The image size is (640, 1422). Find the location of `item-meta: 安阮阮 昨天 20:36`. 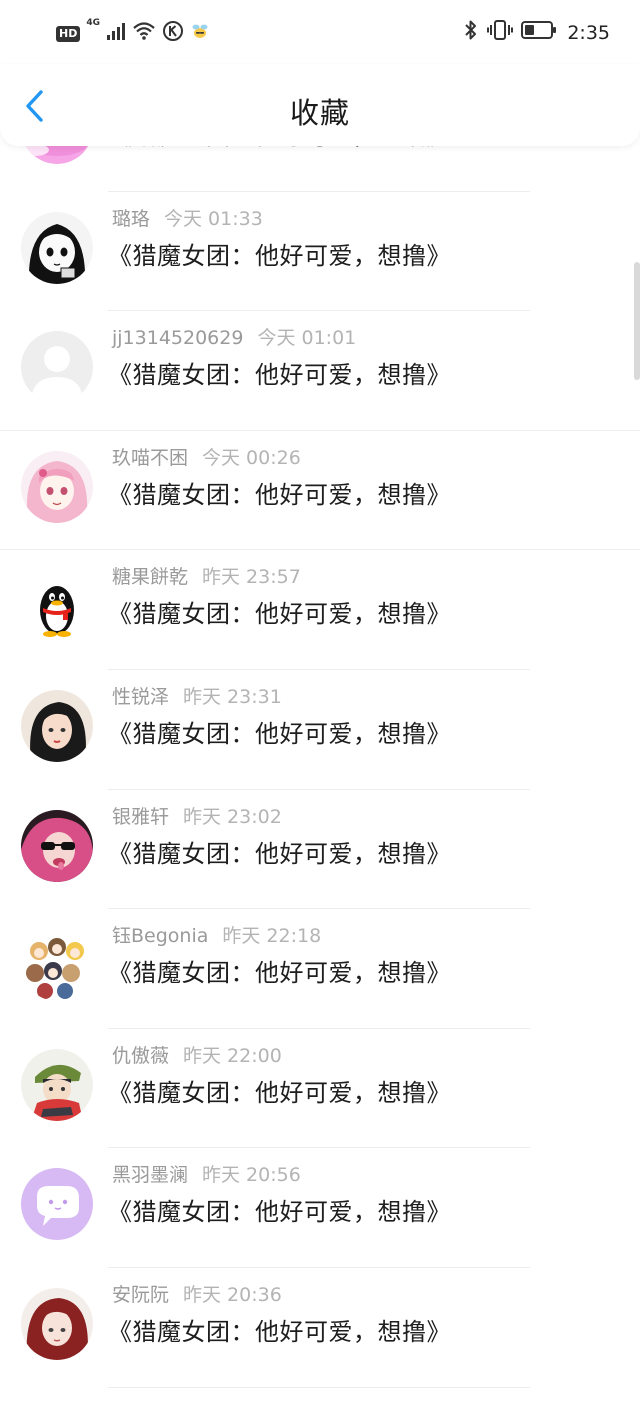

item-meta: 安阮阮 昨天 20:36 is located at coordinates (197, 1293).